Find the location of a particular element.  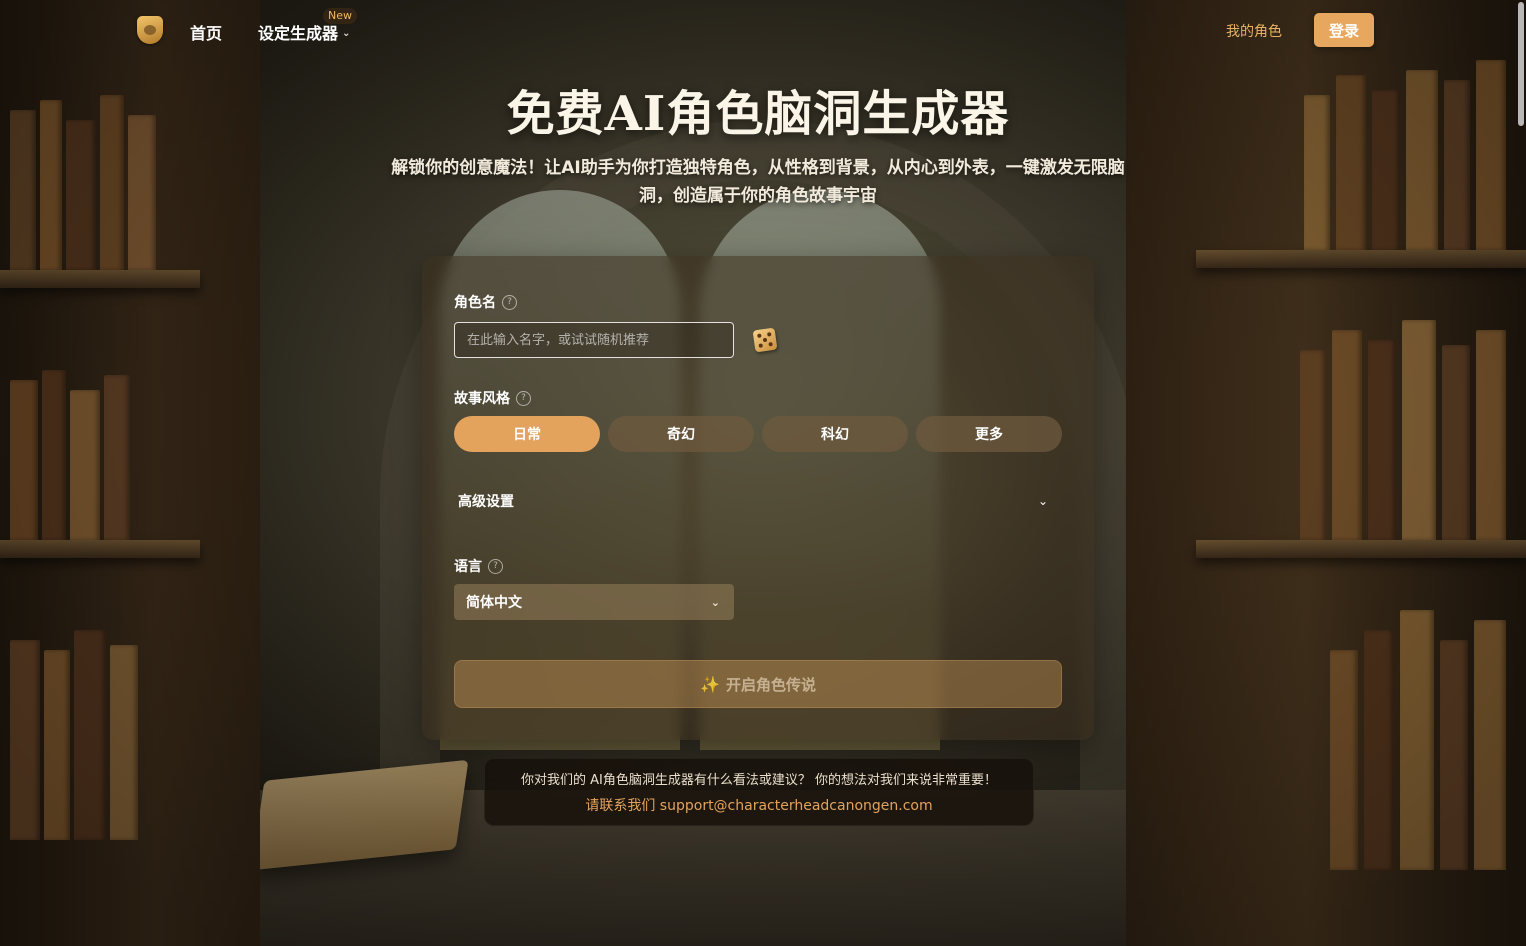

start-legend-label: 开启角色传说 is located at coordinates (770, 684).